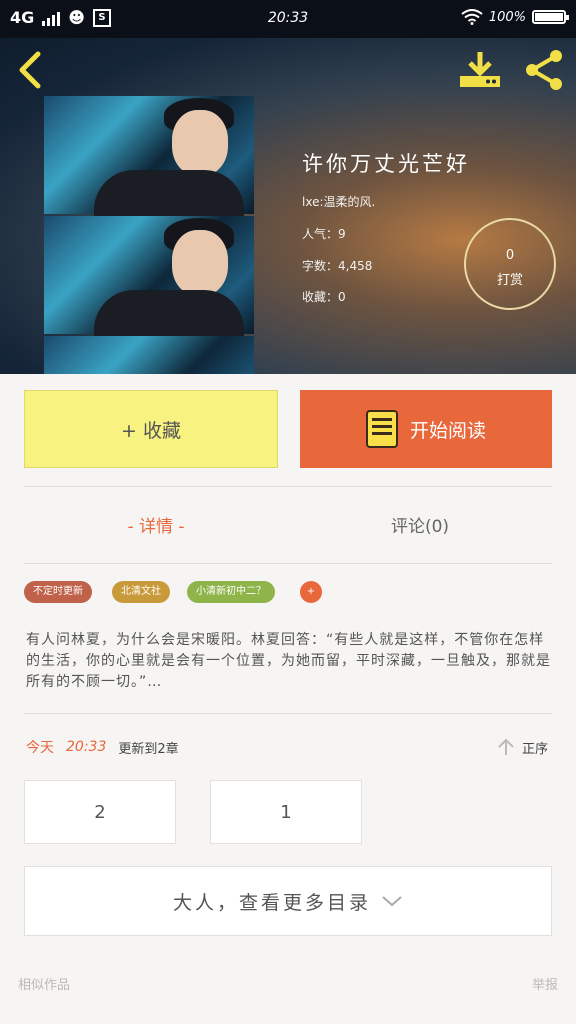  What do you see at coordinates (381, 429) in the screenshot?
I see `book-icon` at bounding box center [381, 429].